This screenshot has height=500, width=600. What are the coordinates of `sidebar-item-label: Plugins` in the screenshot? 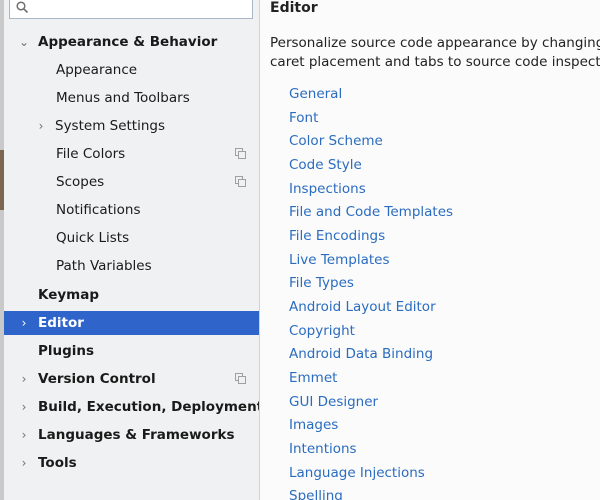 It's located at (66, 351).